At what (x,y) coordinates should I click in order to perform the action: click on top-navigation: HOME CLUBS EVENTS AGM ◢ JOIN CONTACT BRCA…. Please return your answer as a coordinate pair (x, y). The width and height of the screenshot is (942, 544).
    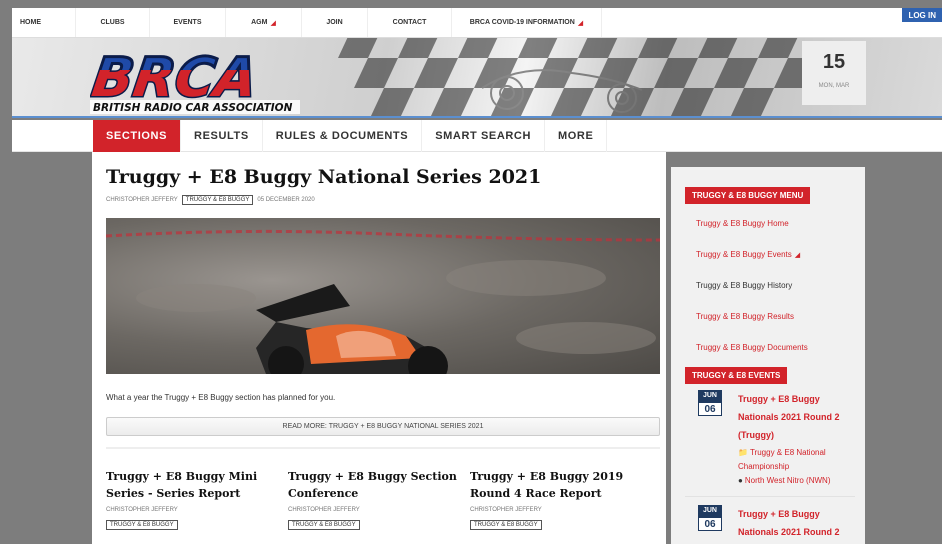
    Looking at the image, I should click on (477, 23).